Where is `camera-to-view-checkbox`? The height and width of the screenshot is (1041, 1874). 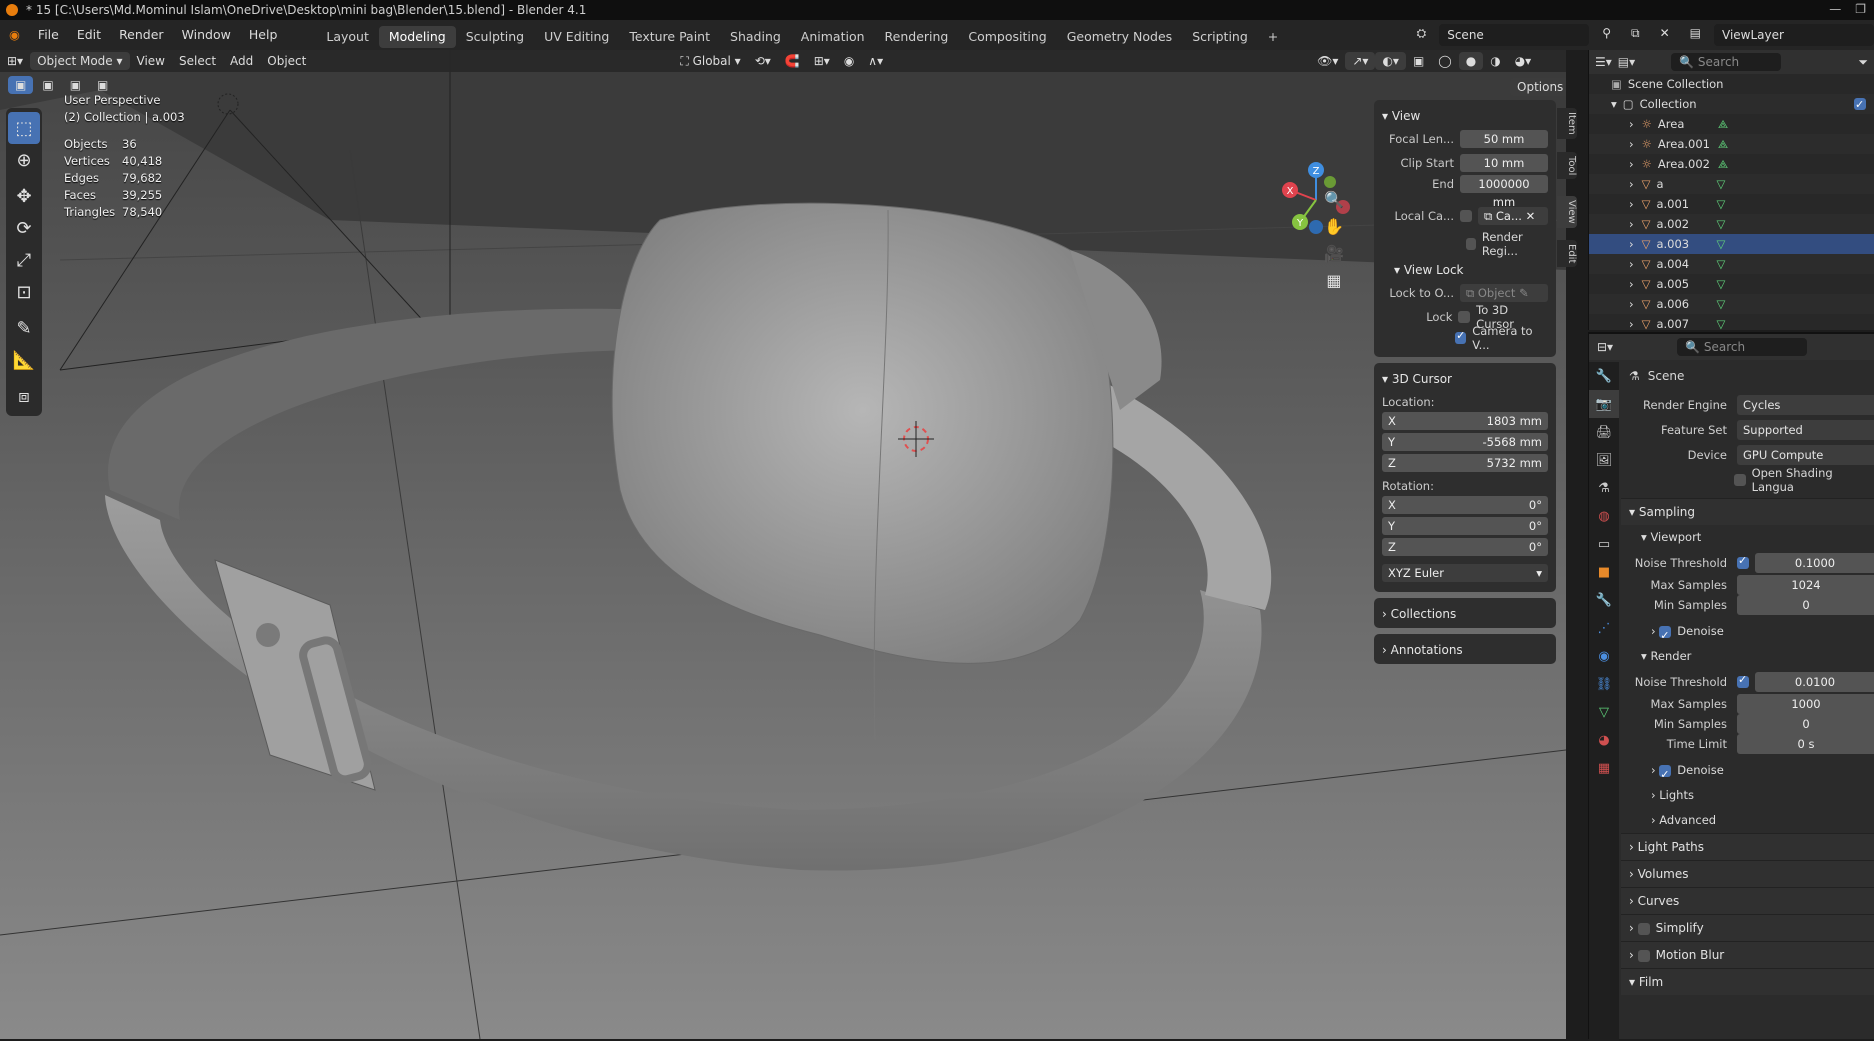 camera-to-view-checkbox is located at coordinates (1461, 336).